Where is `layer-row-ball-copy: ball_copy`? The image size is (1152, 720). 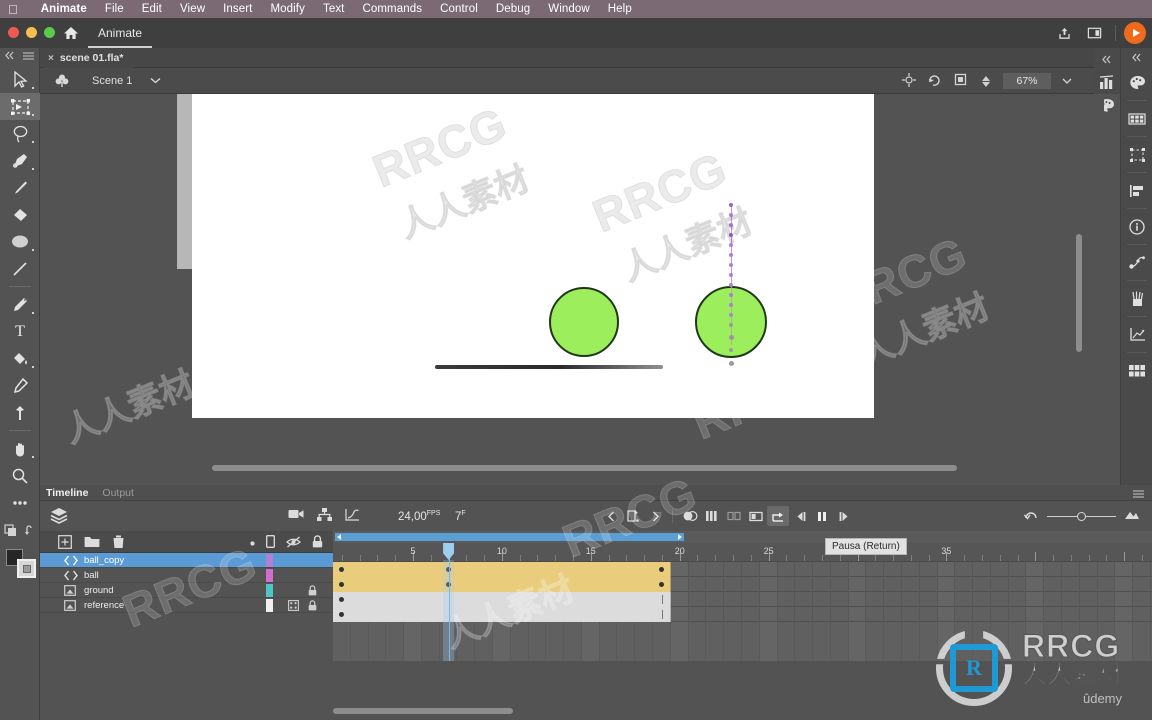
layer-row-ball-copy: ball_copy is located at coordinates (186, 560).